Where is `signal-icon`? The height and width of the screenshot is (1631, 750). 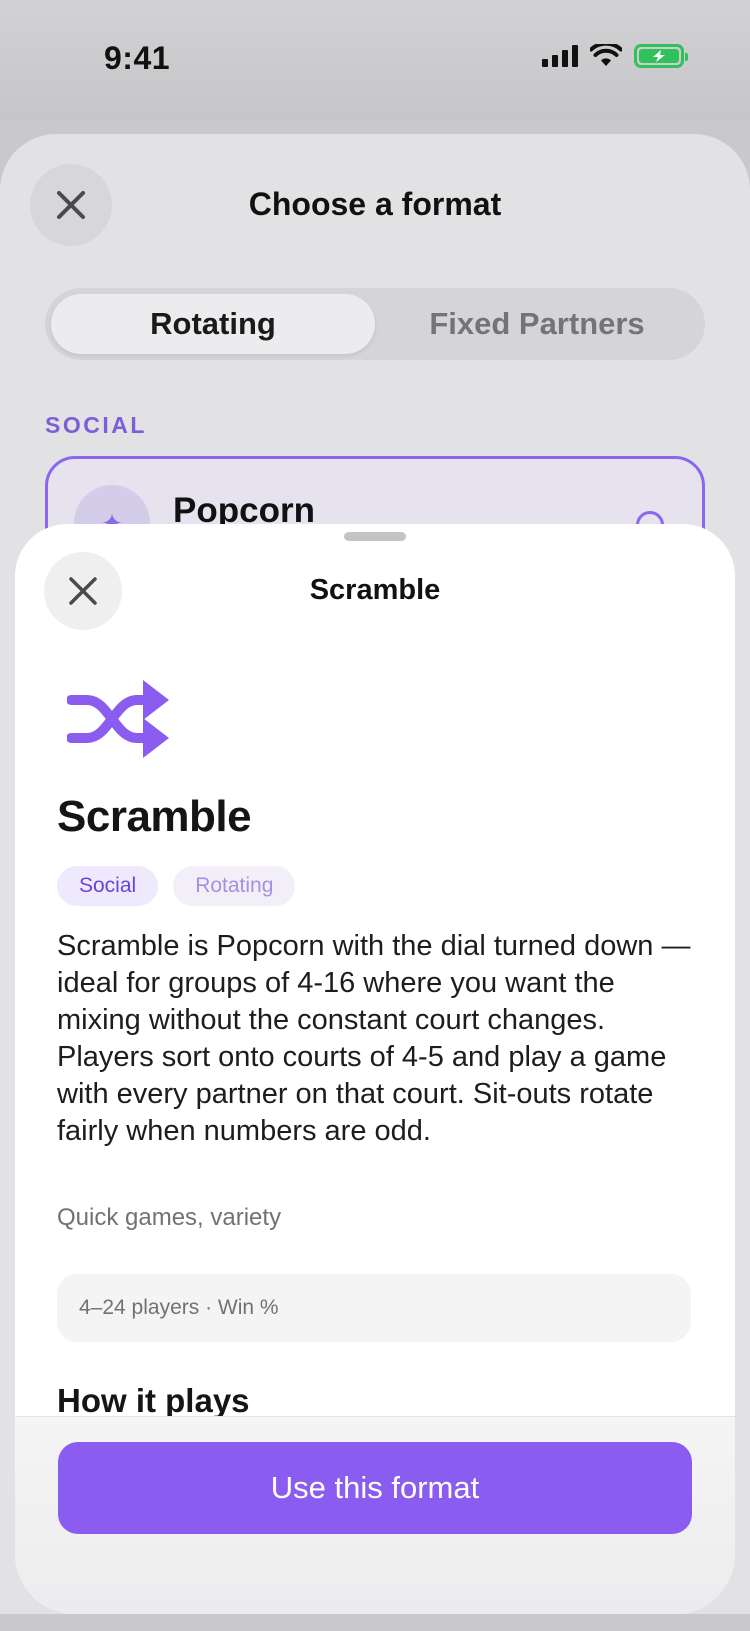
signal-icon is located at coordinates (560, 56).